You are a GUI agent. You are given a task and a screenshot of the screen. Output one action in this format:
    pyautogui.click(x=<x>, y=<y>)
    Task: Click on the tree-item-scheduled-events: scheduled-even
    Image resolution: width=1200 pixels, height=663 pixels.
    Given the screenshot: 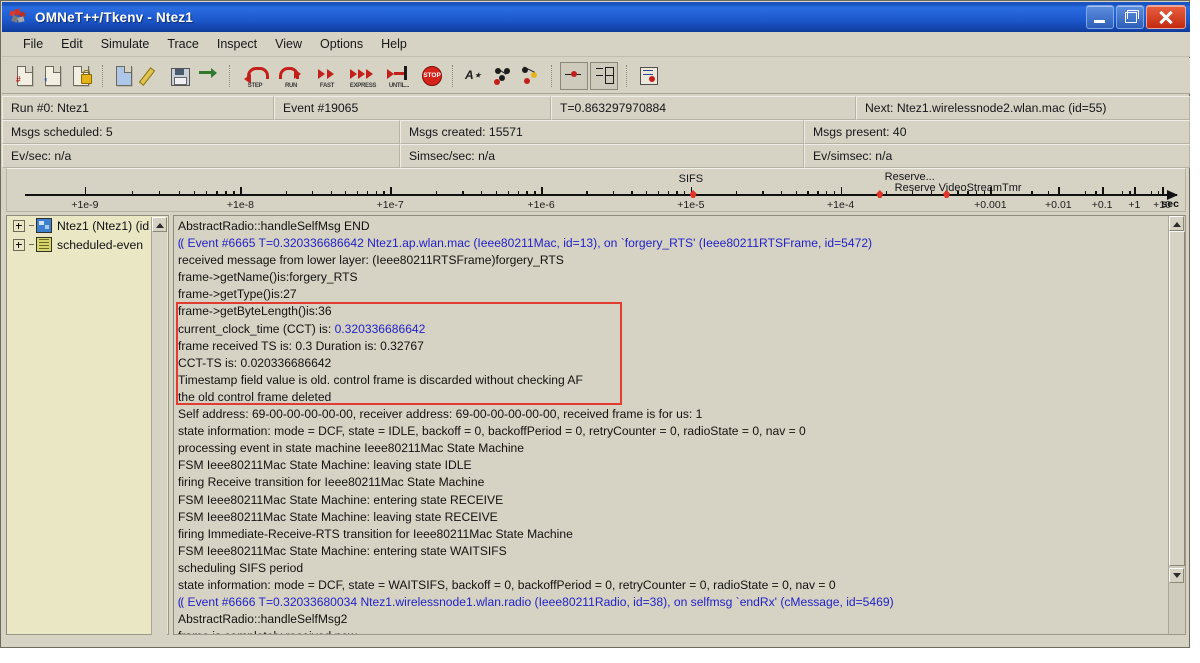 What is the action you would take?
    pyautogui.click(x=87, y=244)
    